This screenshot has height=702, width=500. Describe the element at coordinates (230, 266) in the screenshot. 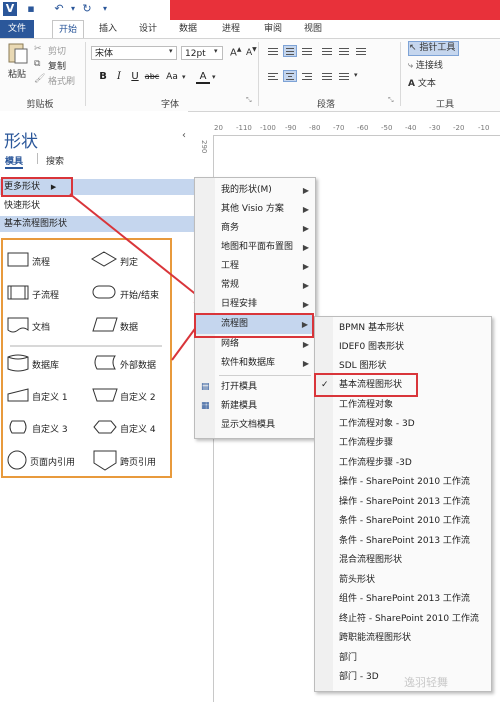

I see `menu-item-label: 工程` at that location.